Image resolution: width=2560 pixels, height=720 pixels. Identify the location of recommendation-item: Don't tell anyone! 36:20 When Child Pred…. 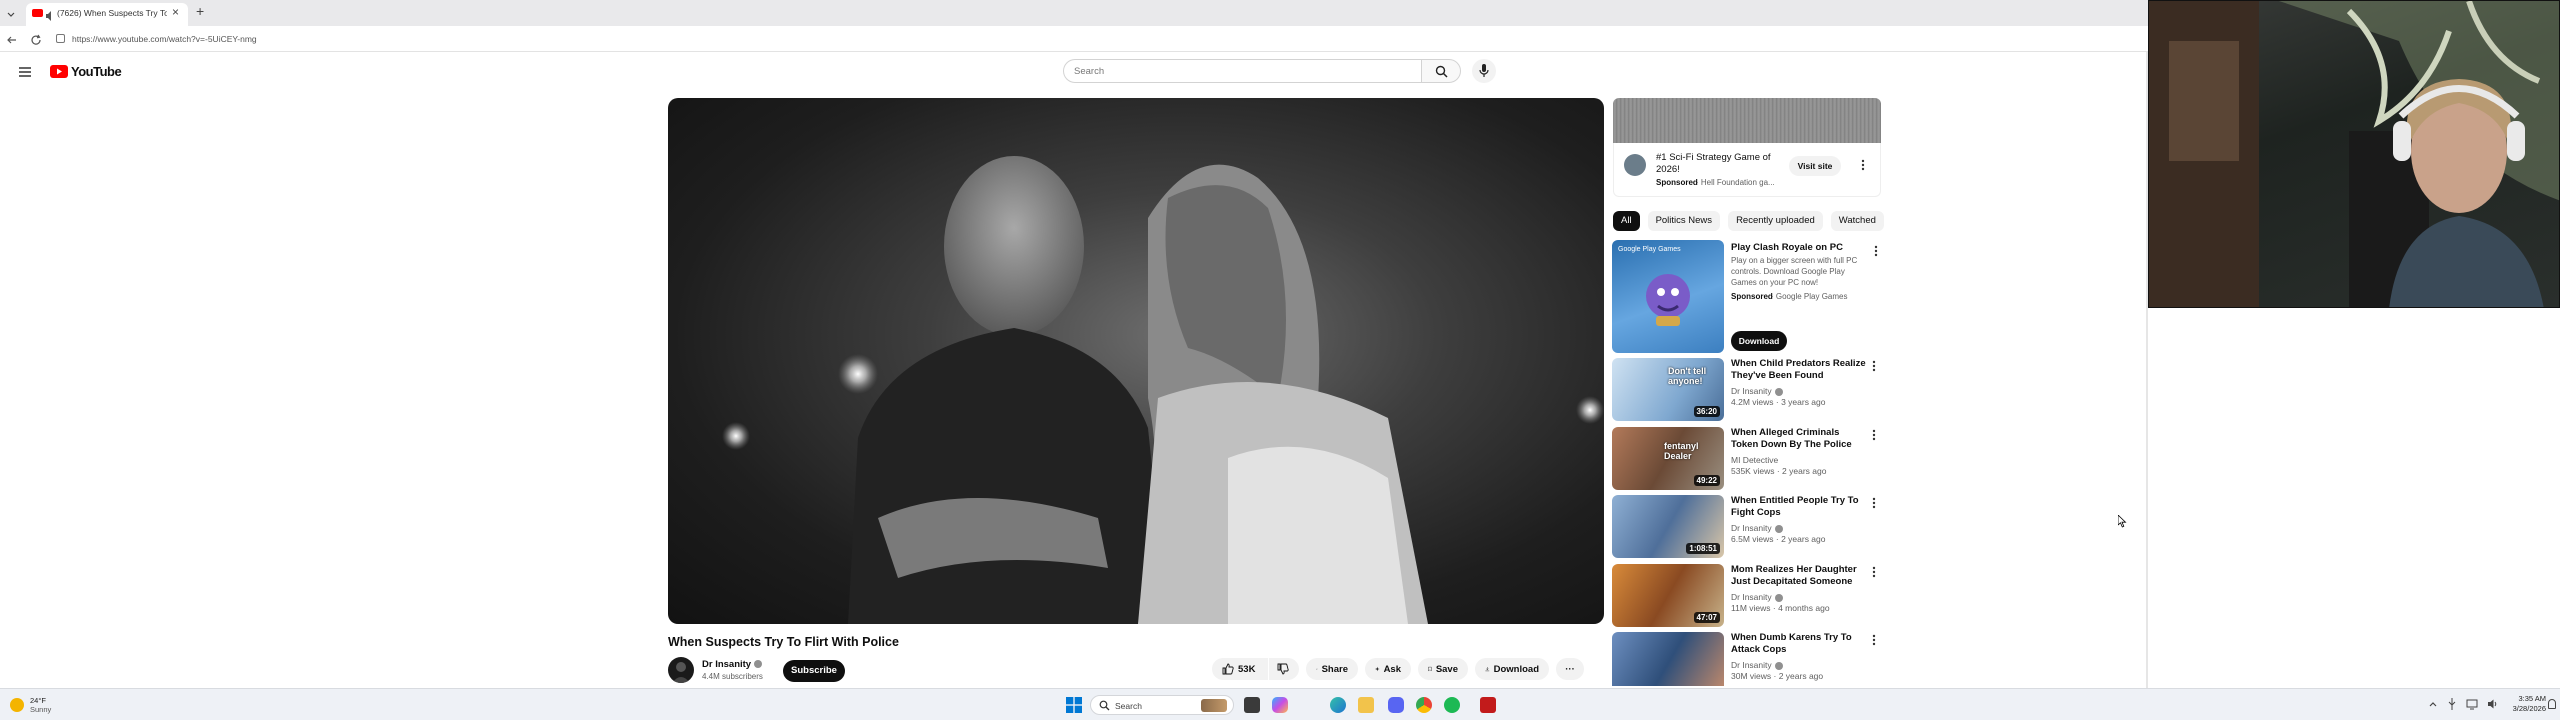
(1747, 391).